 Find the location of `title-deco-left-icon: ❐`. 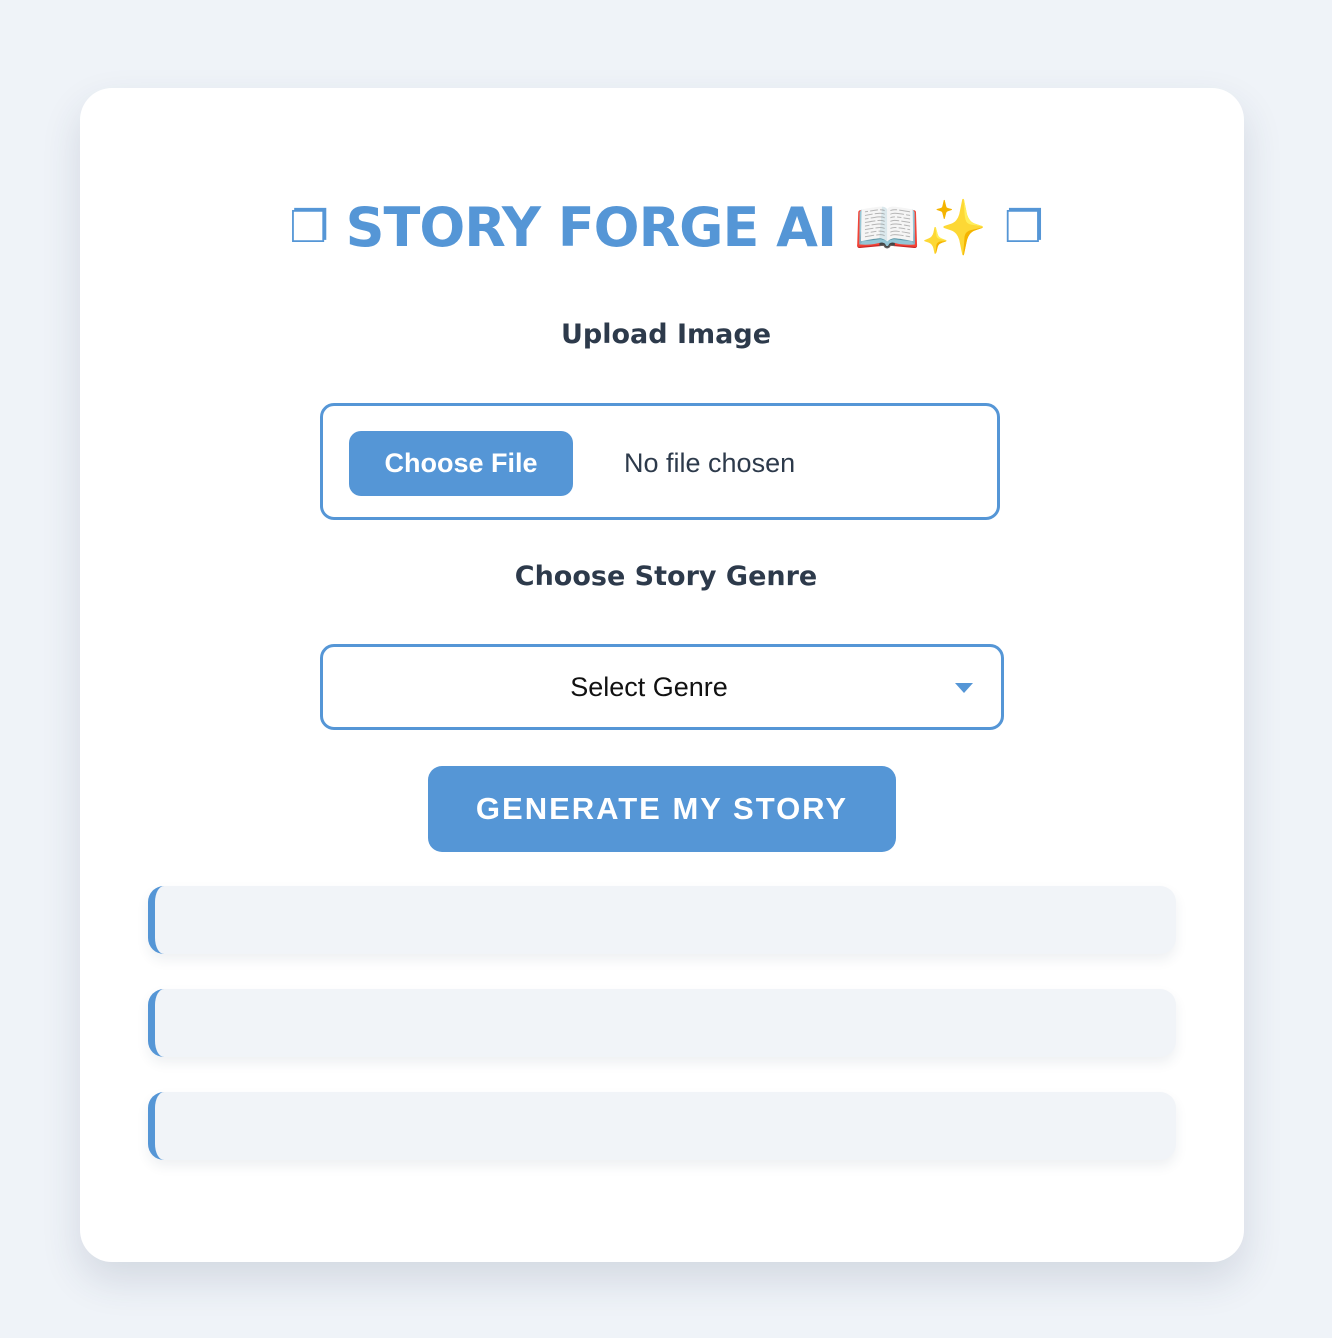

title-deco-left-icon: ❐ is located at coordinates (308, 227).